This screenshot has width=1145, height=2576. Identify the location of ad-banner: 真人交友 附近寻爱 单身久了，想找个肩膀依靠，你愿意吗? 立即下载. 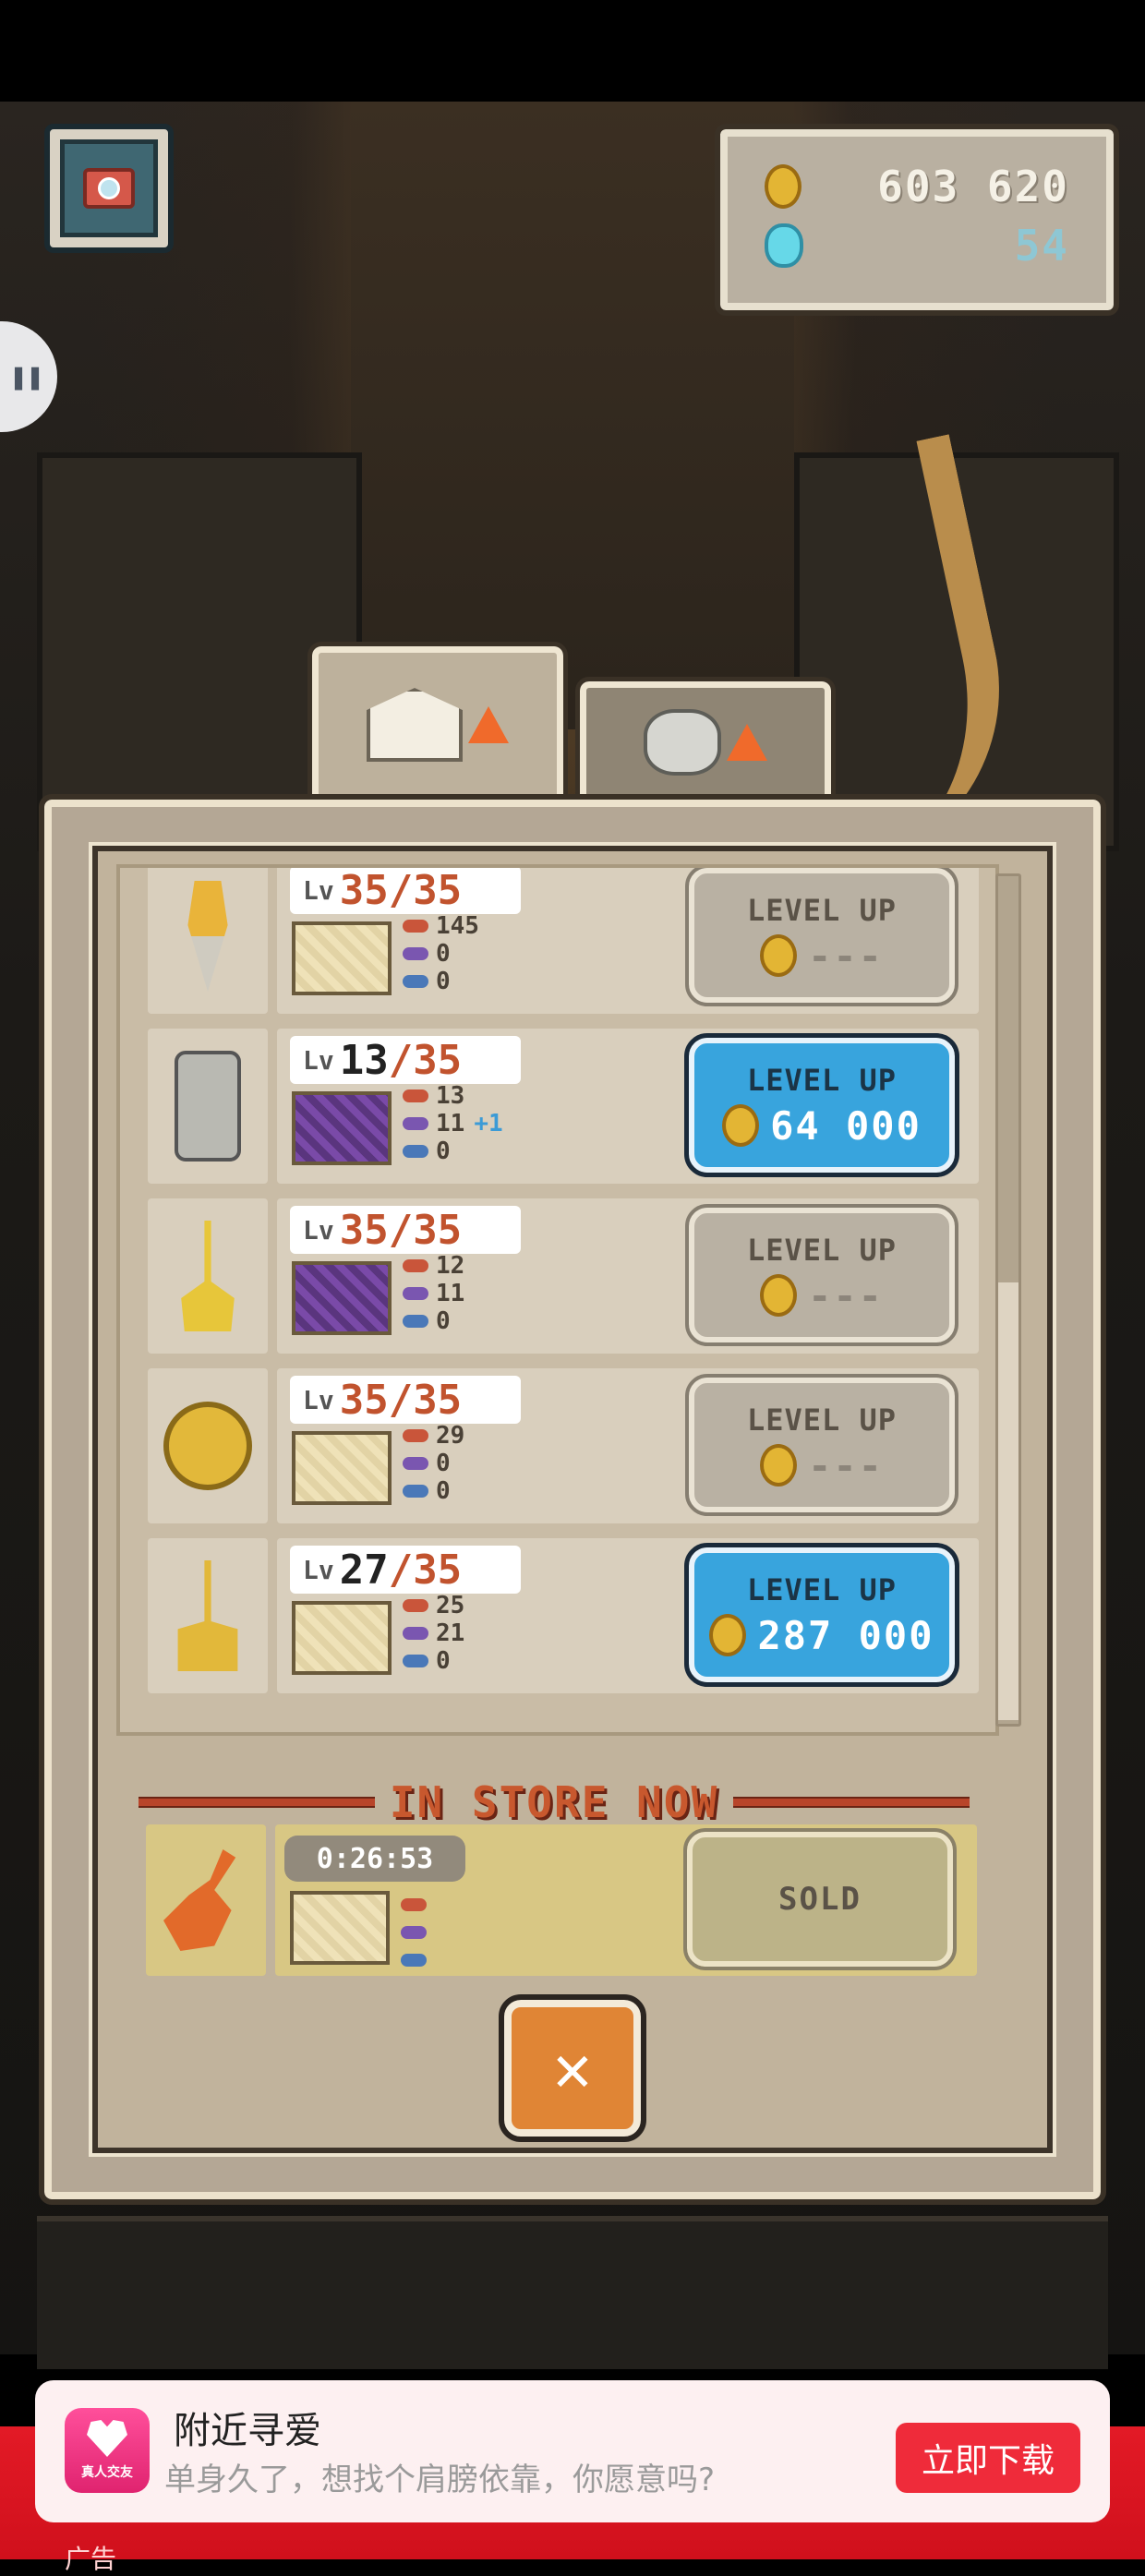
(572, 2451).